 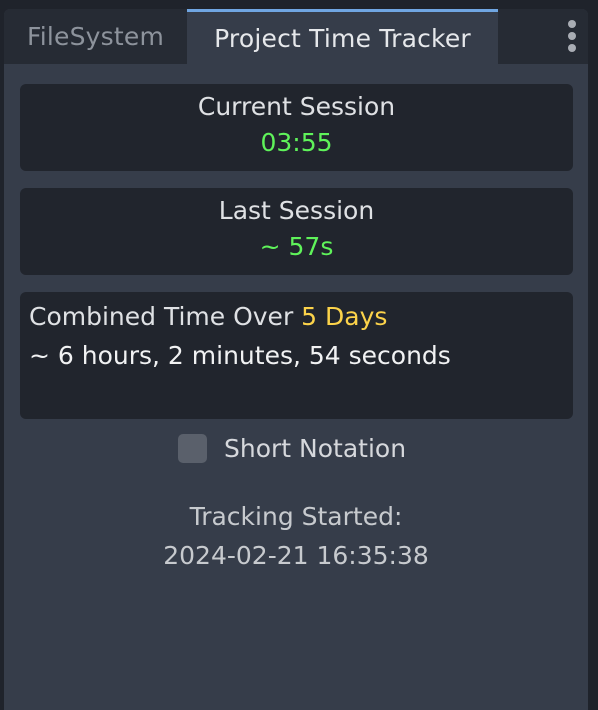 What do you see at coordinates (192, 448) in the screenshot?
I see `short-notation-checkbox` at bounding box center [192, 448].